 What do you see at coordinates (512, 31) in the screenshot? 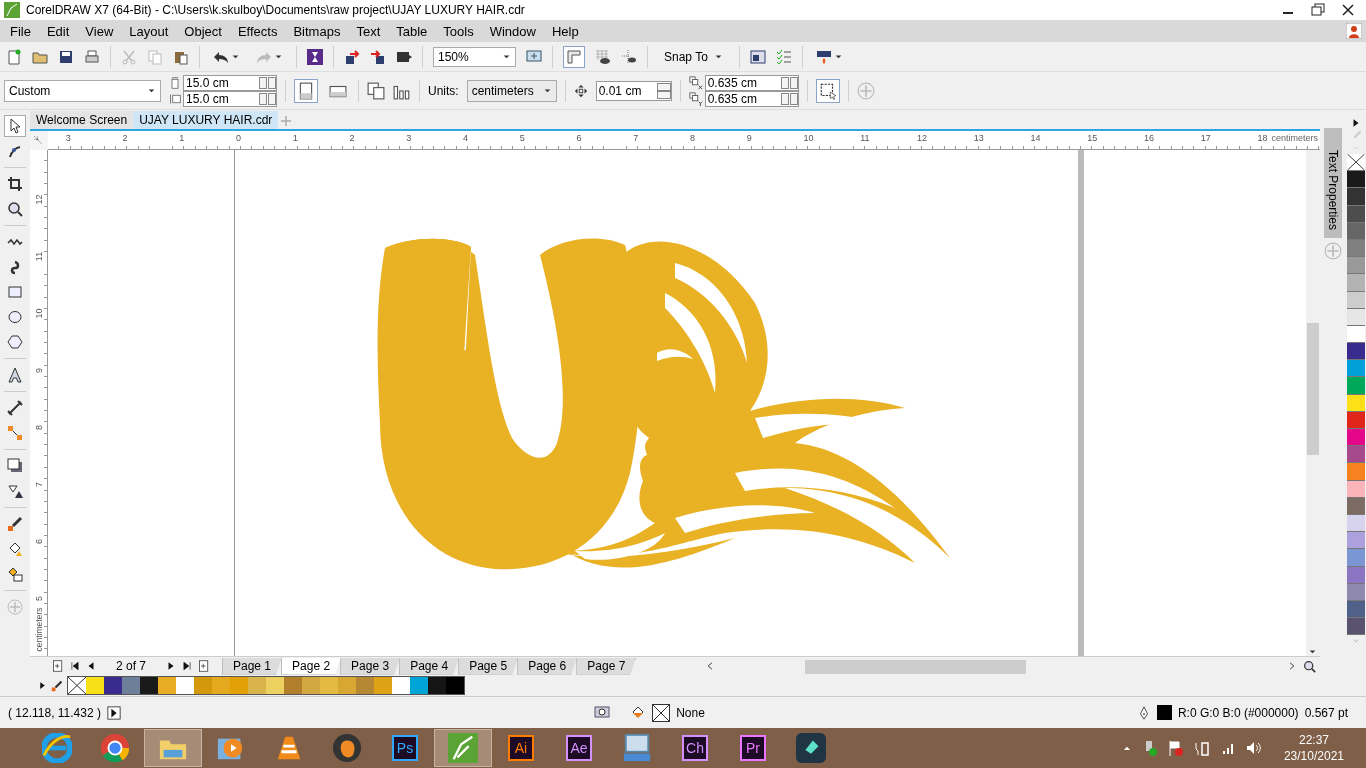
I see `menu-item: Window` at bounding box center [512, 31].